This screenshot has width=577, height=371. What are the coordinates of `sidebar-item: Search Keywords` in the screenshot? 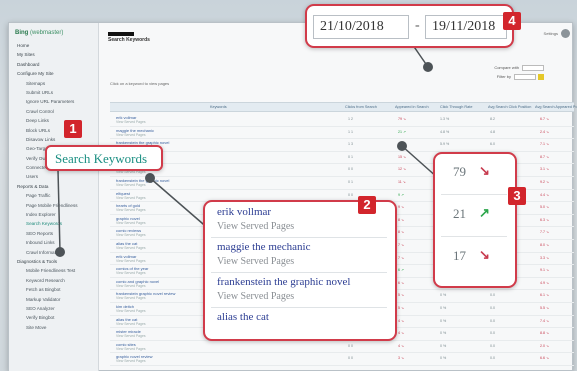 It's located at (56, 223).